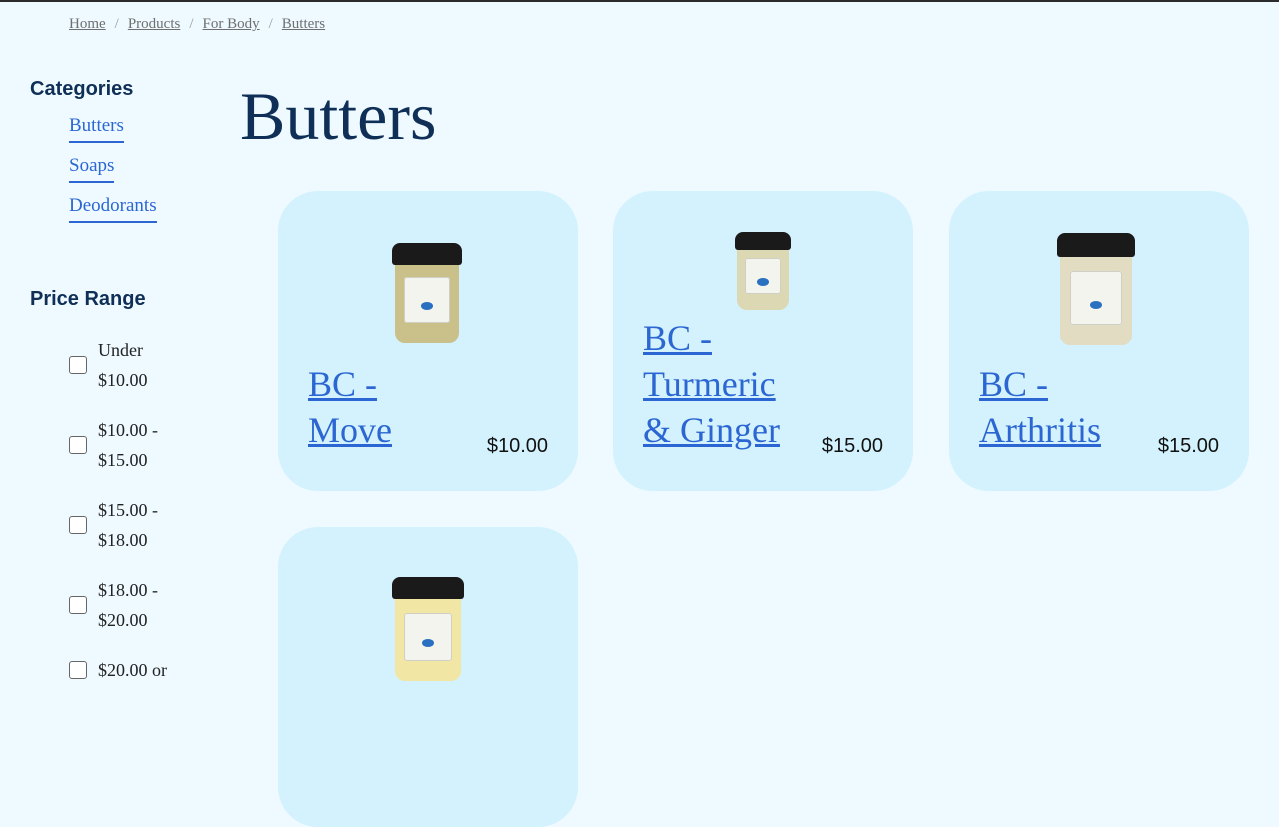 The height and width of the screenshot is (827, 1279). I want to click on categories-heading: Categories, so click(82, 89).